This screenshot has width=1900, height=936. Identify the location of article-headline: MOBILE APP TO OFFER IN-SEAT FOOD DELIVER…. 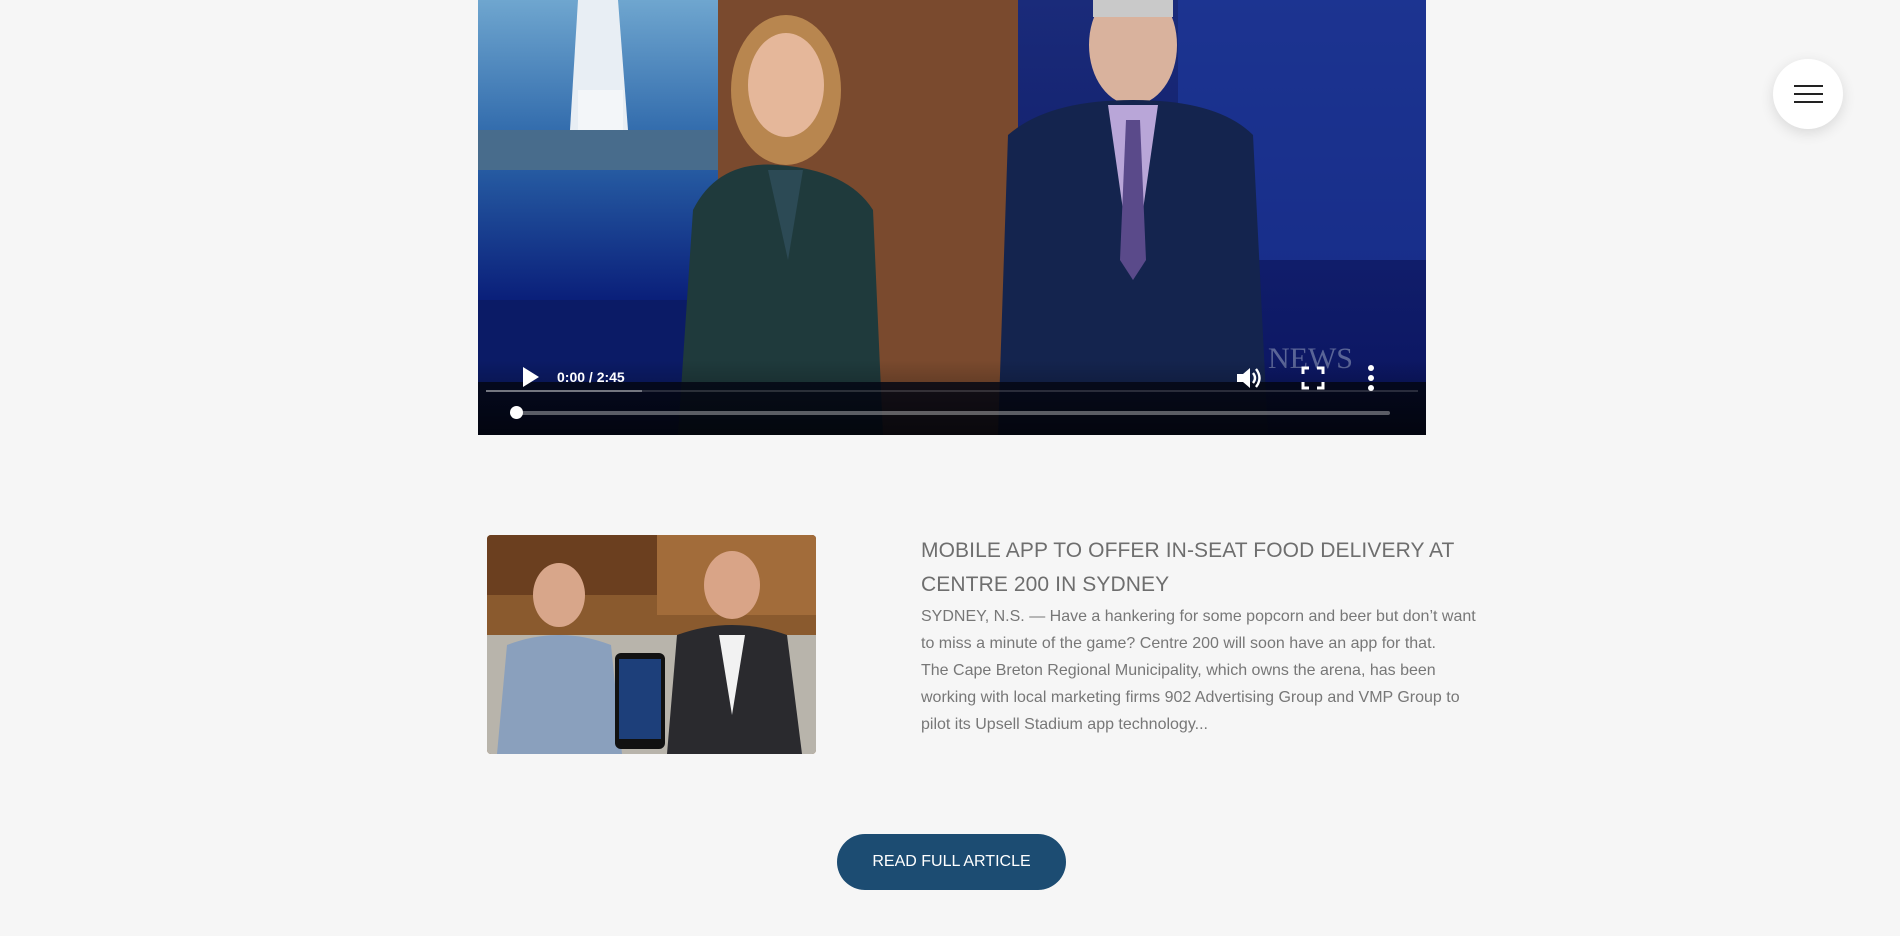
(1201, 568).